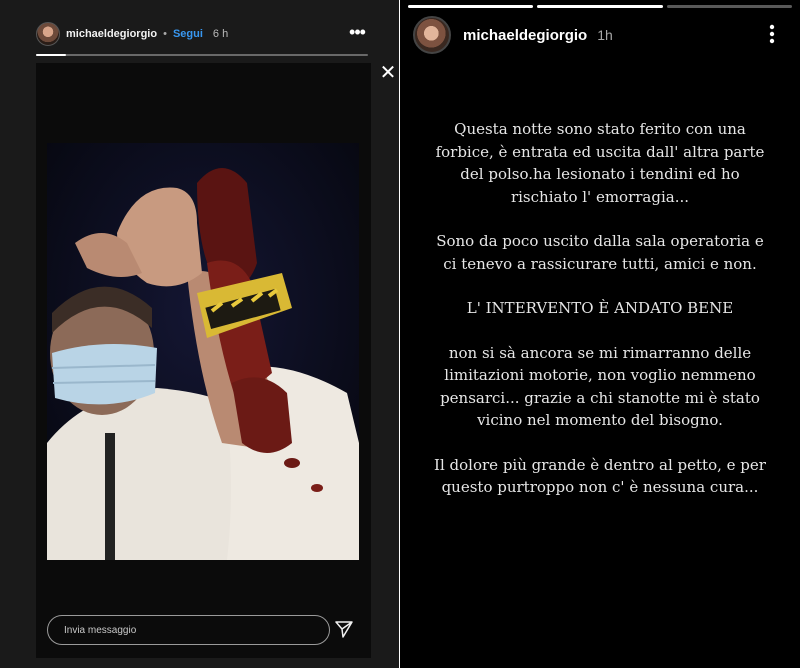 The height and width of the screenshot is (668, 800). I want to click on reply-input, so click(184, 630).